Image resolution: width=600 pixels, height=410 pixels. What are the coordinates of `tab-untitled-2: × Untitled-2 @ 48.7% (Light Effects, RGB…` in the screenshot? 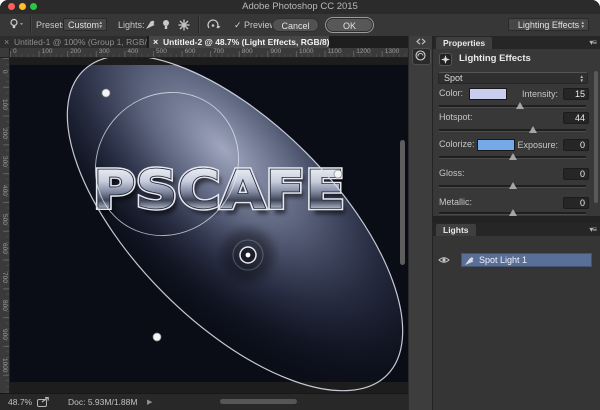 It's located at (239, 42).